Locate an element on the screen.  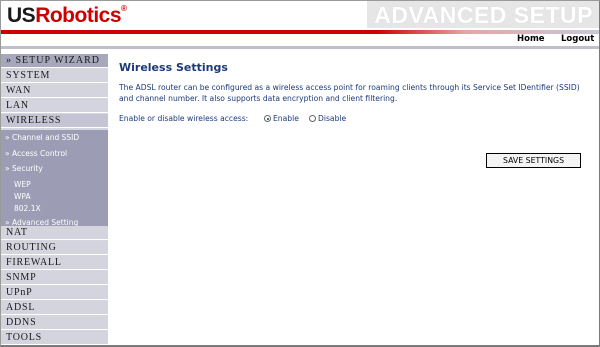
submenu-wep: WEP is located at coordinates (22, 184).